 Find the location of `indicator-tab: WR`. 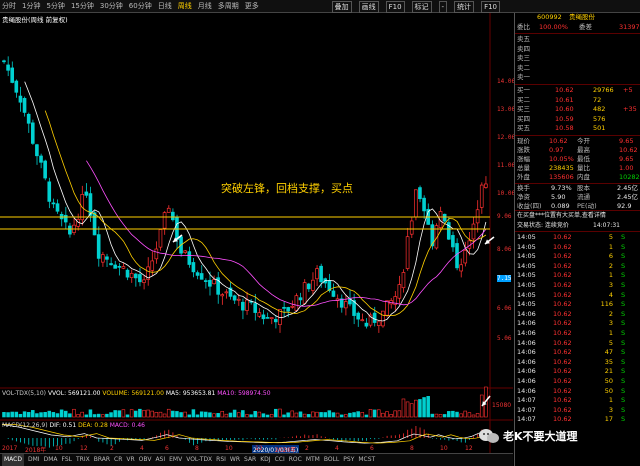

indicator-tab: WR is located at coordinates (235, 460).